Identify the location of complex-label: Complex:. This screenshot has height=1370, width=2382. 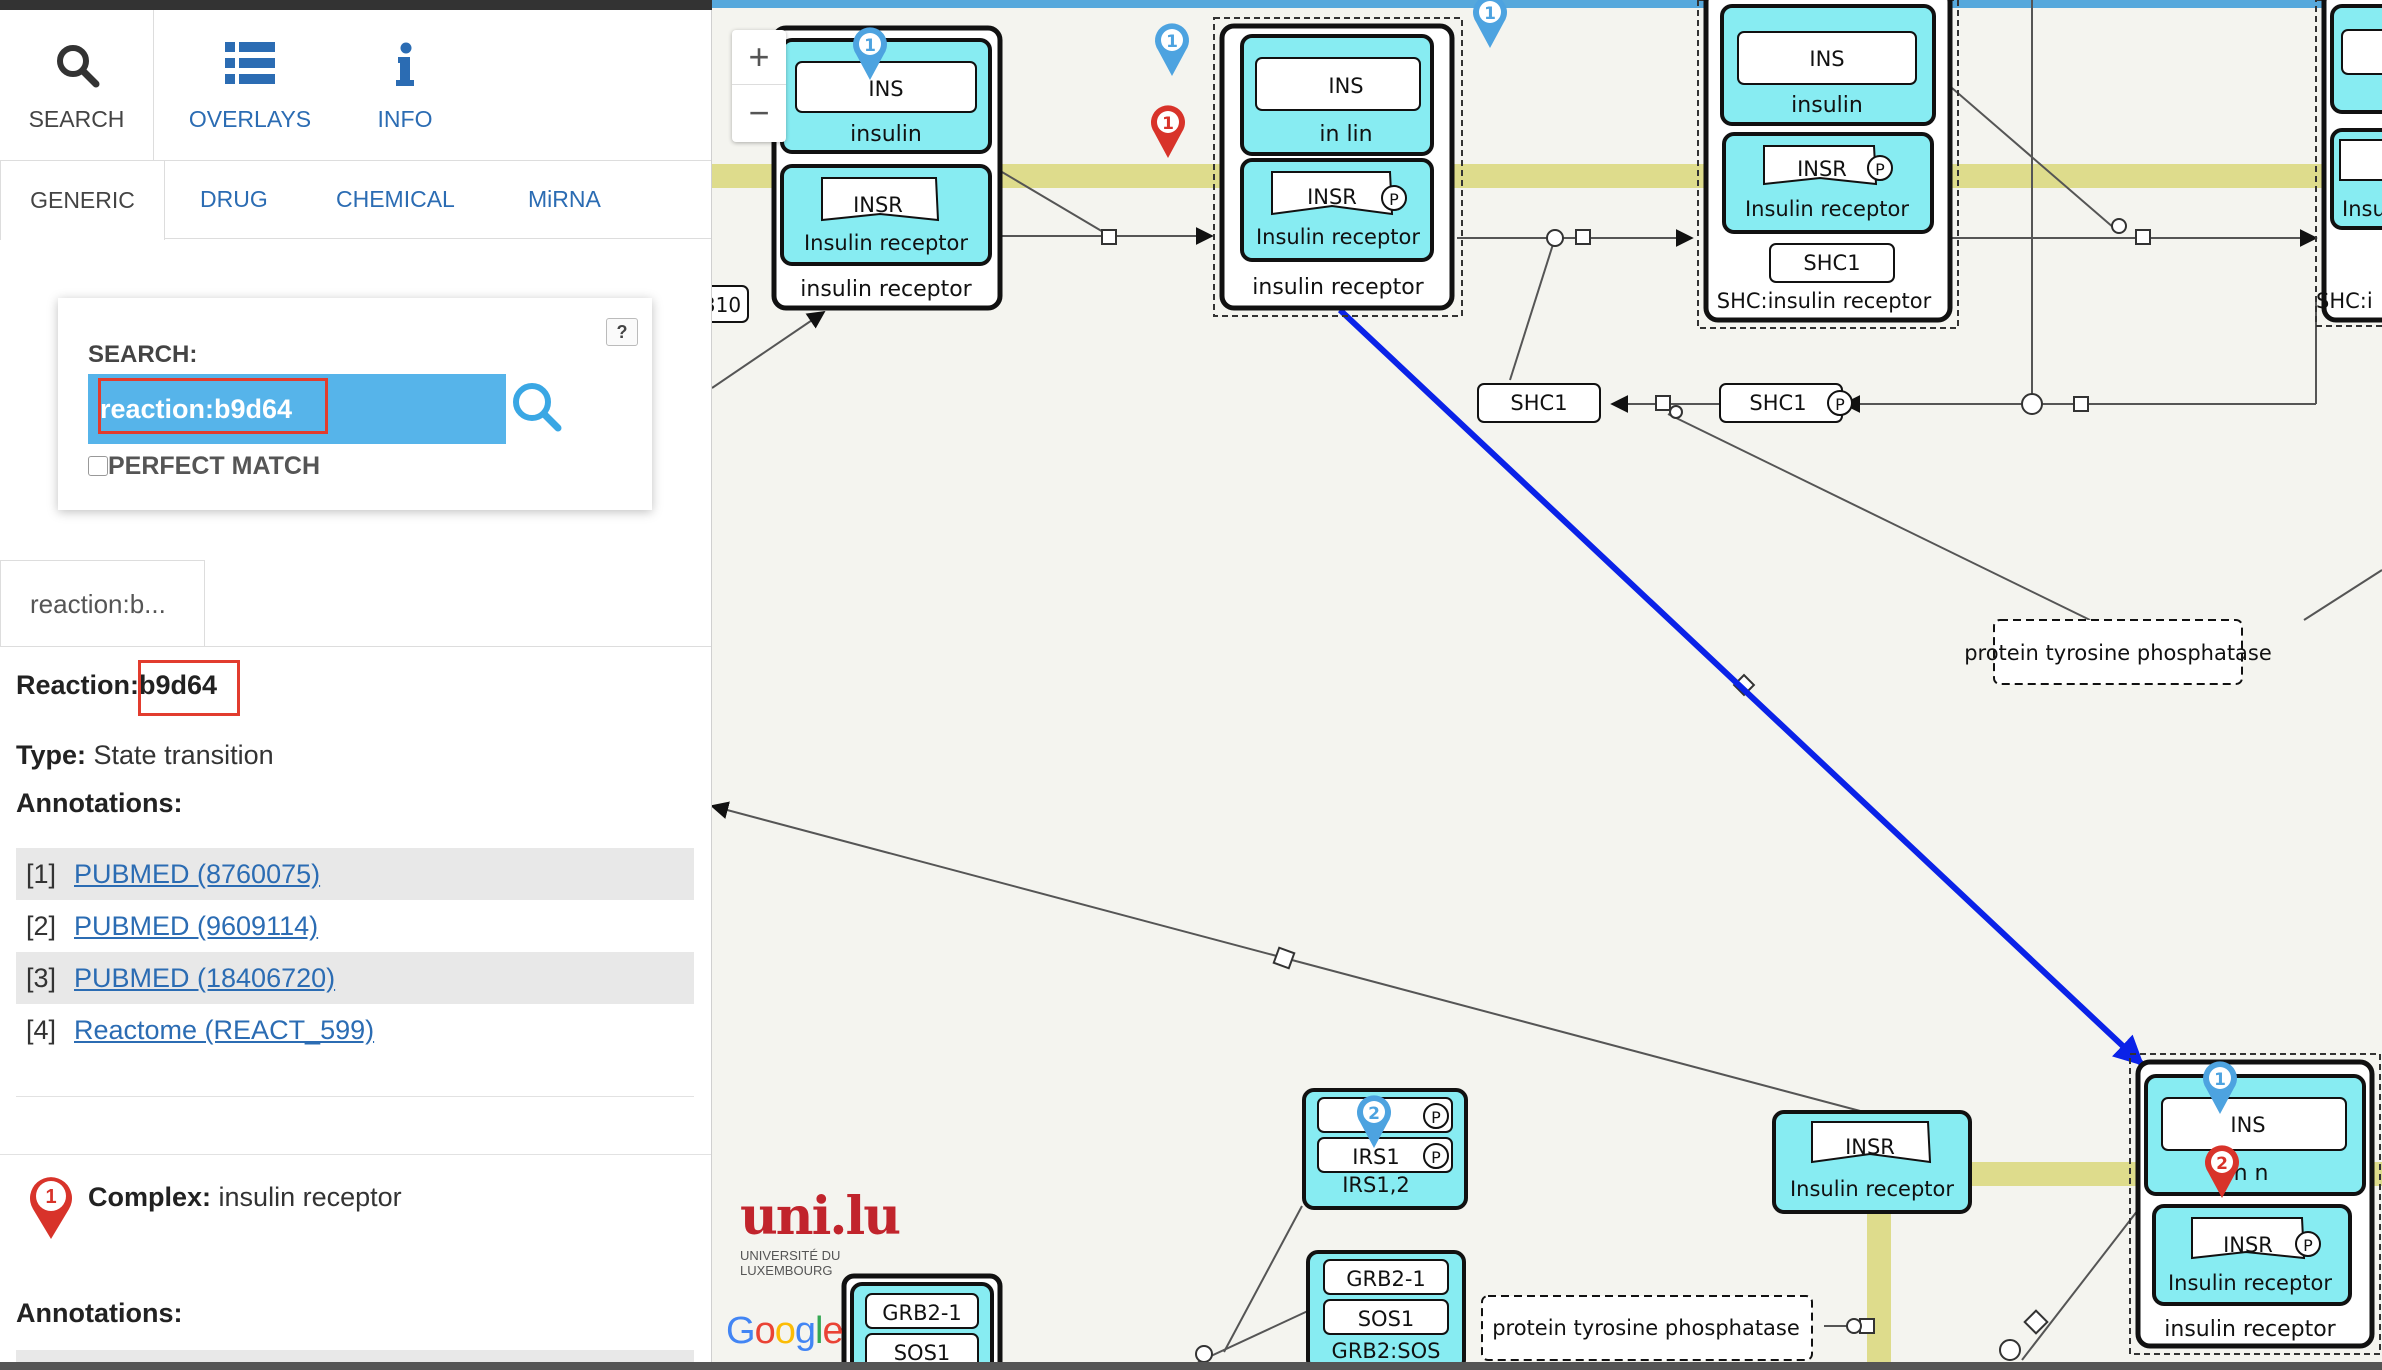
(150, 1197).